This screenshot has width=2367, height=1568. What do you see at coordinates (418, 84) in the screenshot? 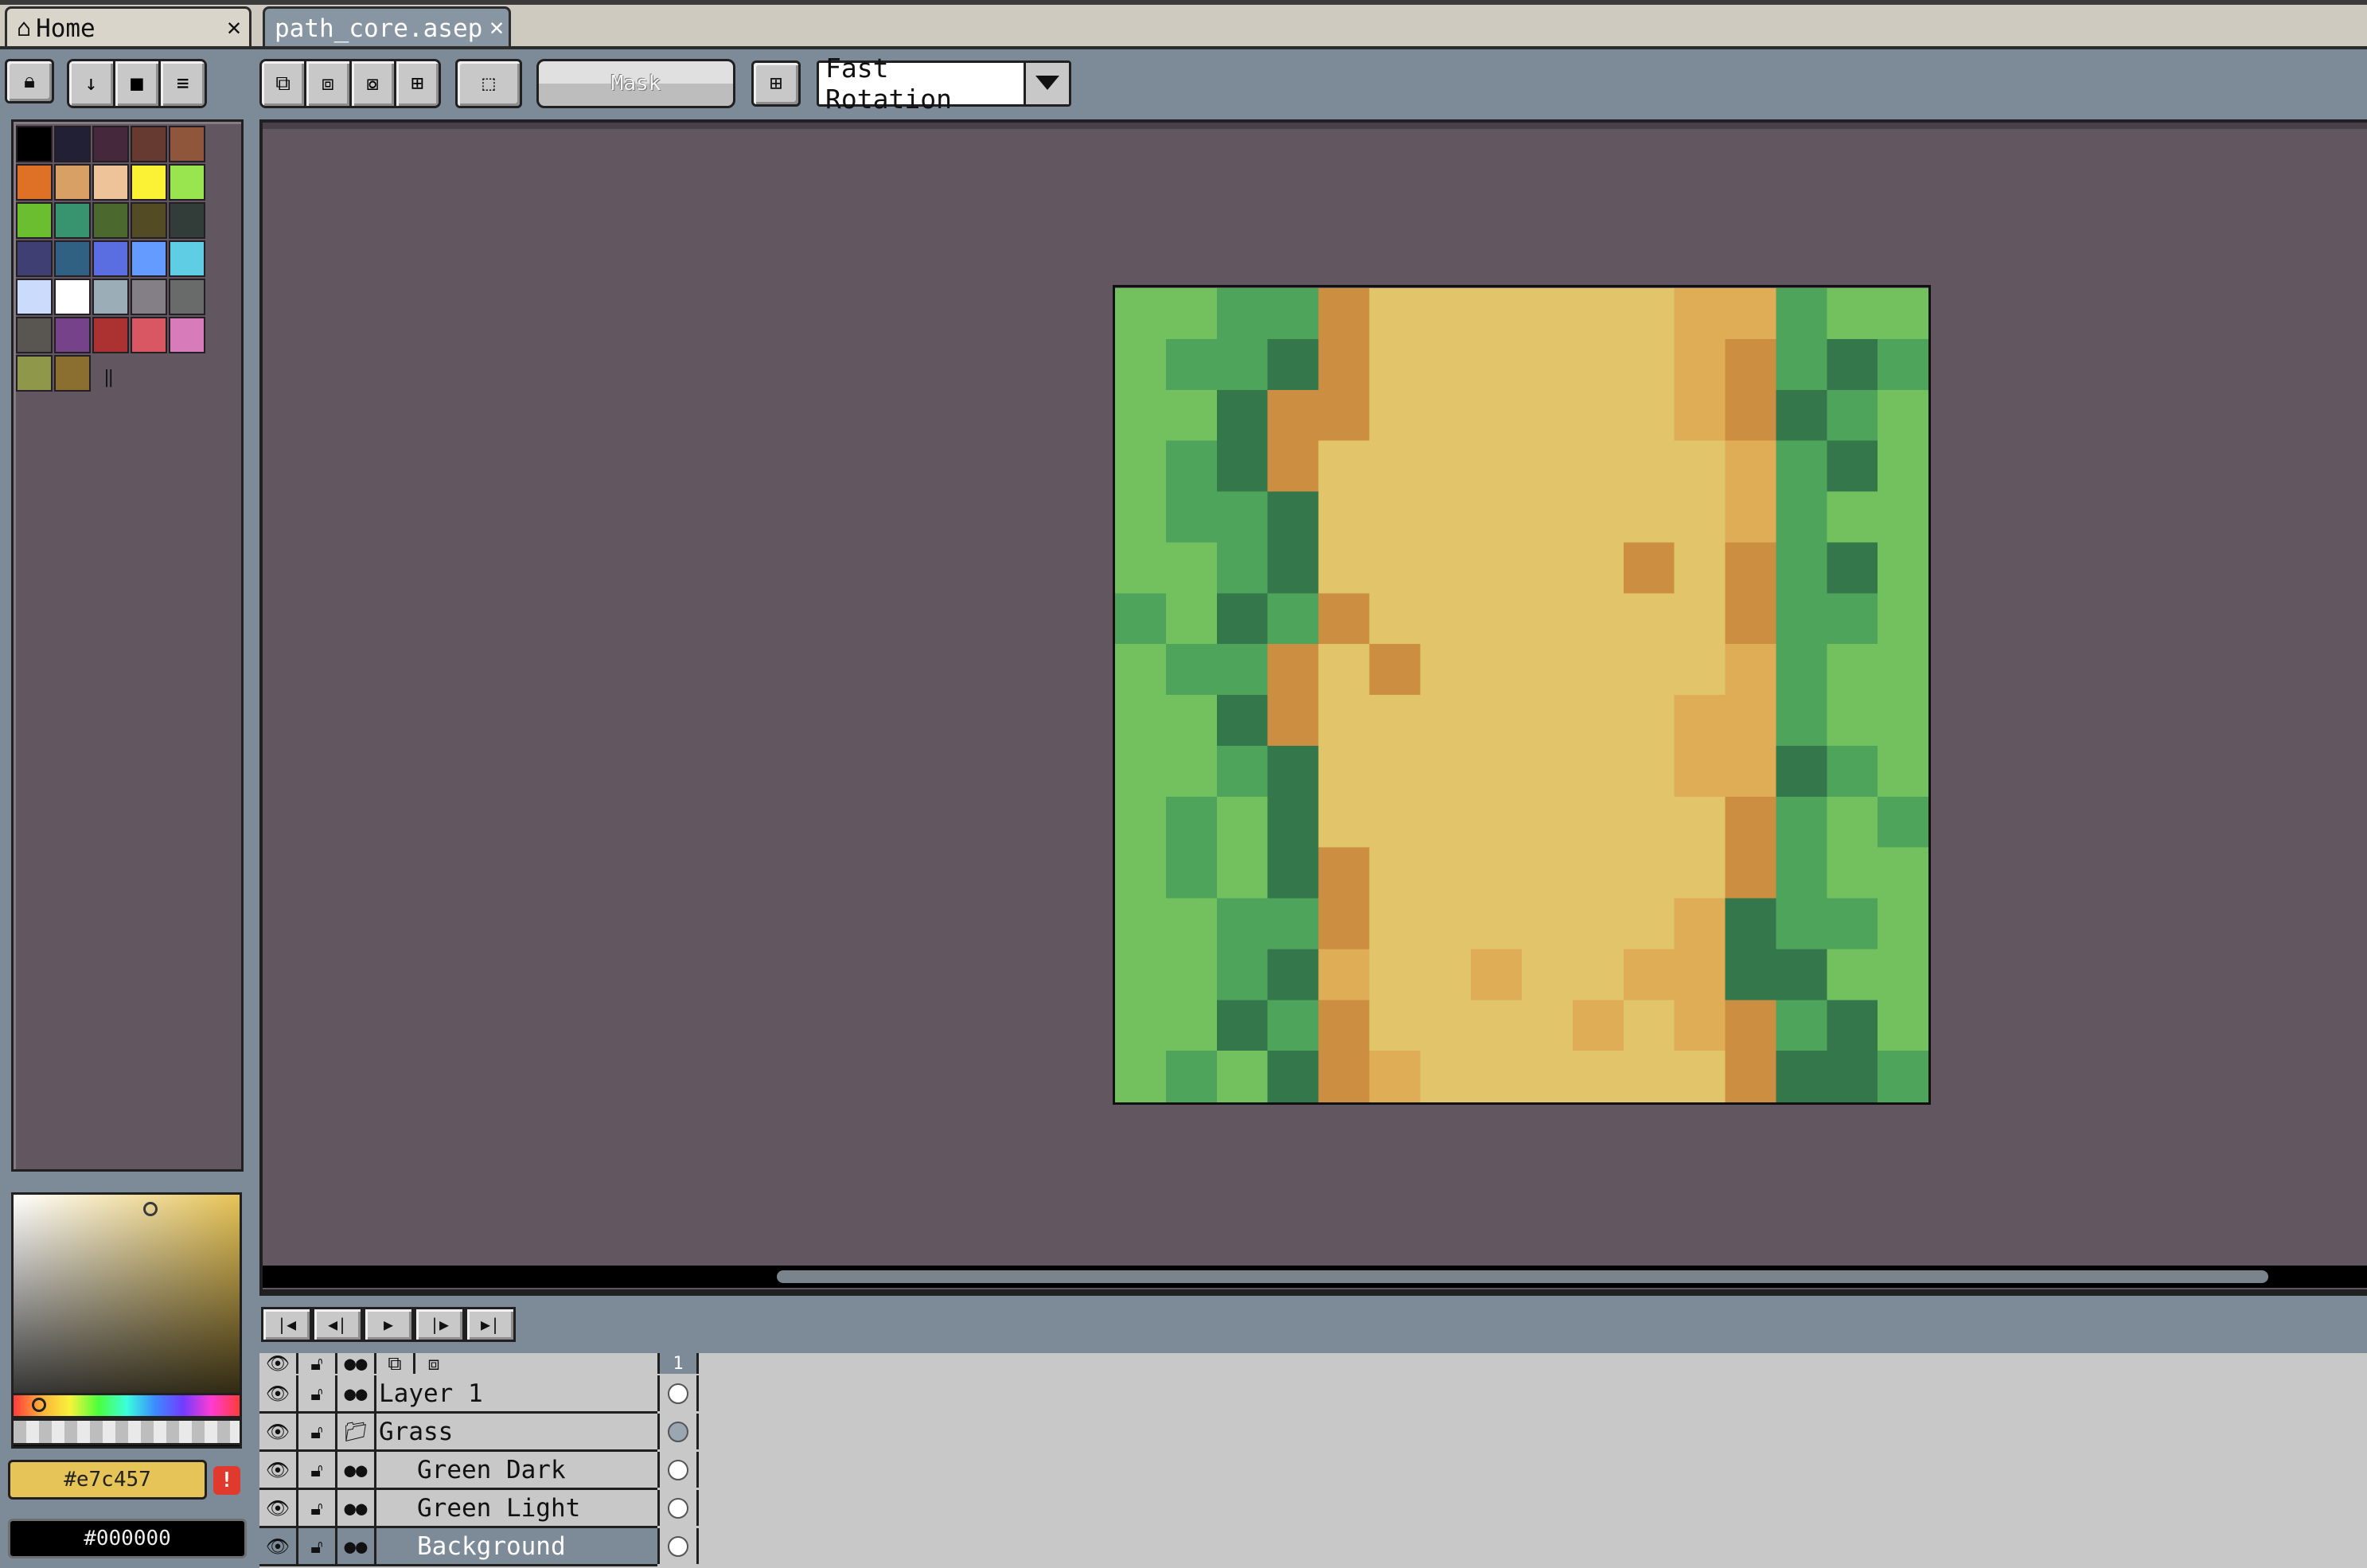
I see `intersect-selection-button: ⊞` at bounding box center [418, 84].